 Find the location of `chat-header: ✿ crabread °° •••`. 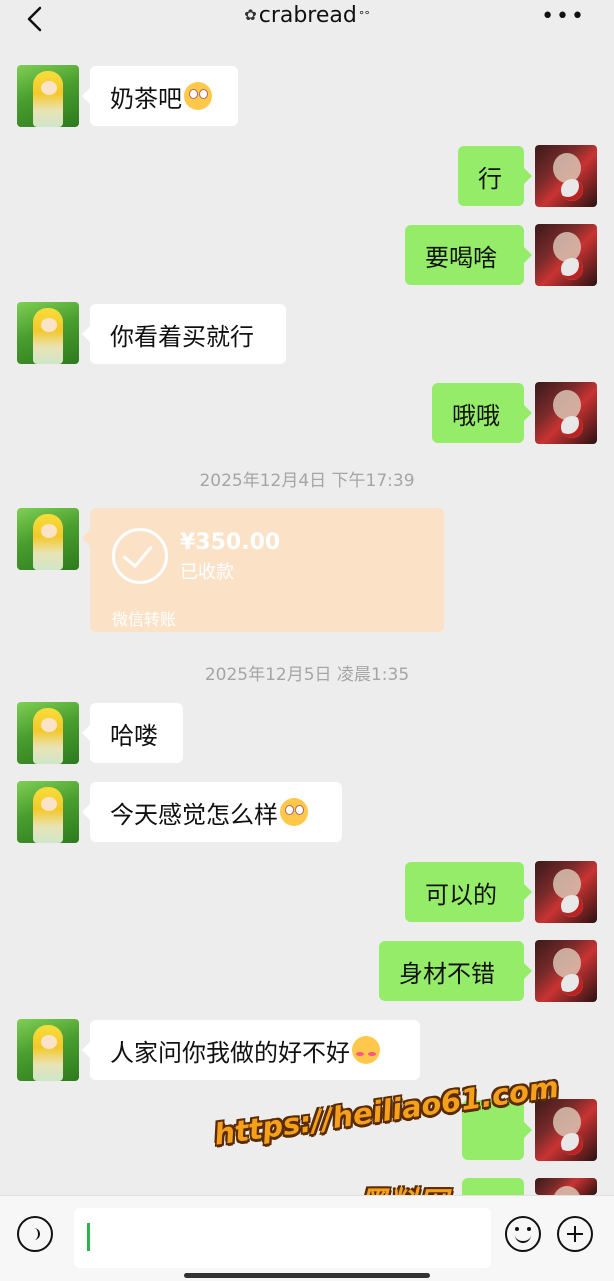

chat-header: ✿ crabread °° ••• is located at coordinates (307, 26).